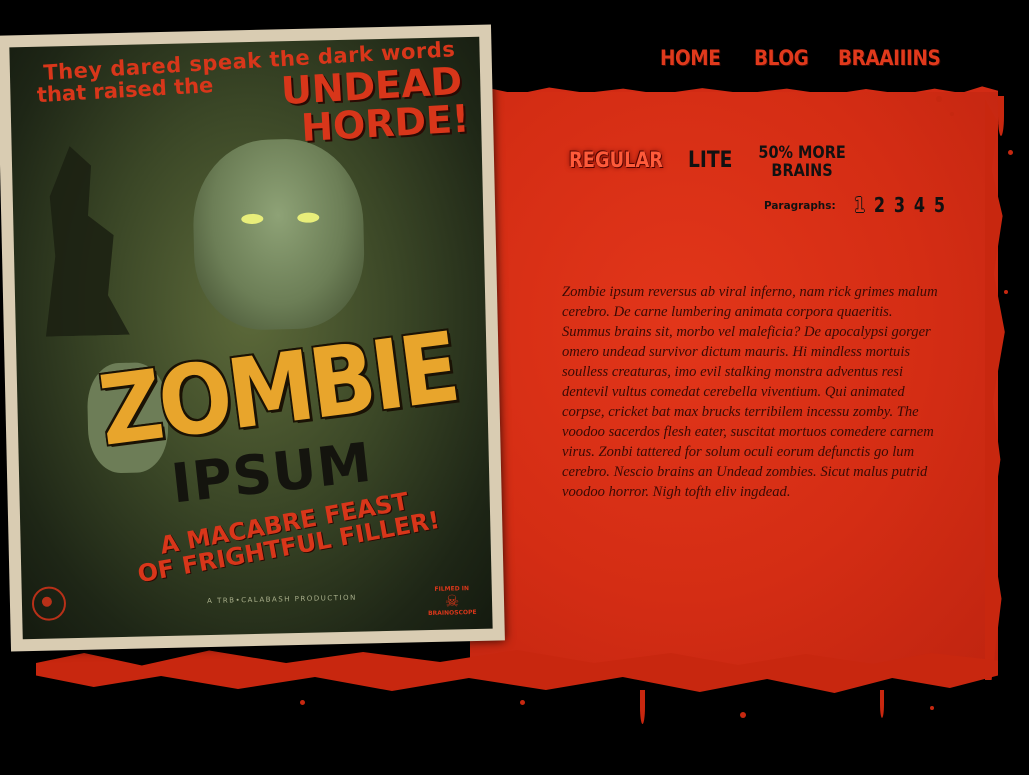  Describe the element at coordinates (278, 234) in the screenshot. I see `zombie-head-illustration` at that location.